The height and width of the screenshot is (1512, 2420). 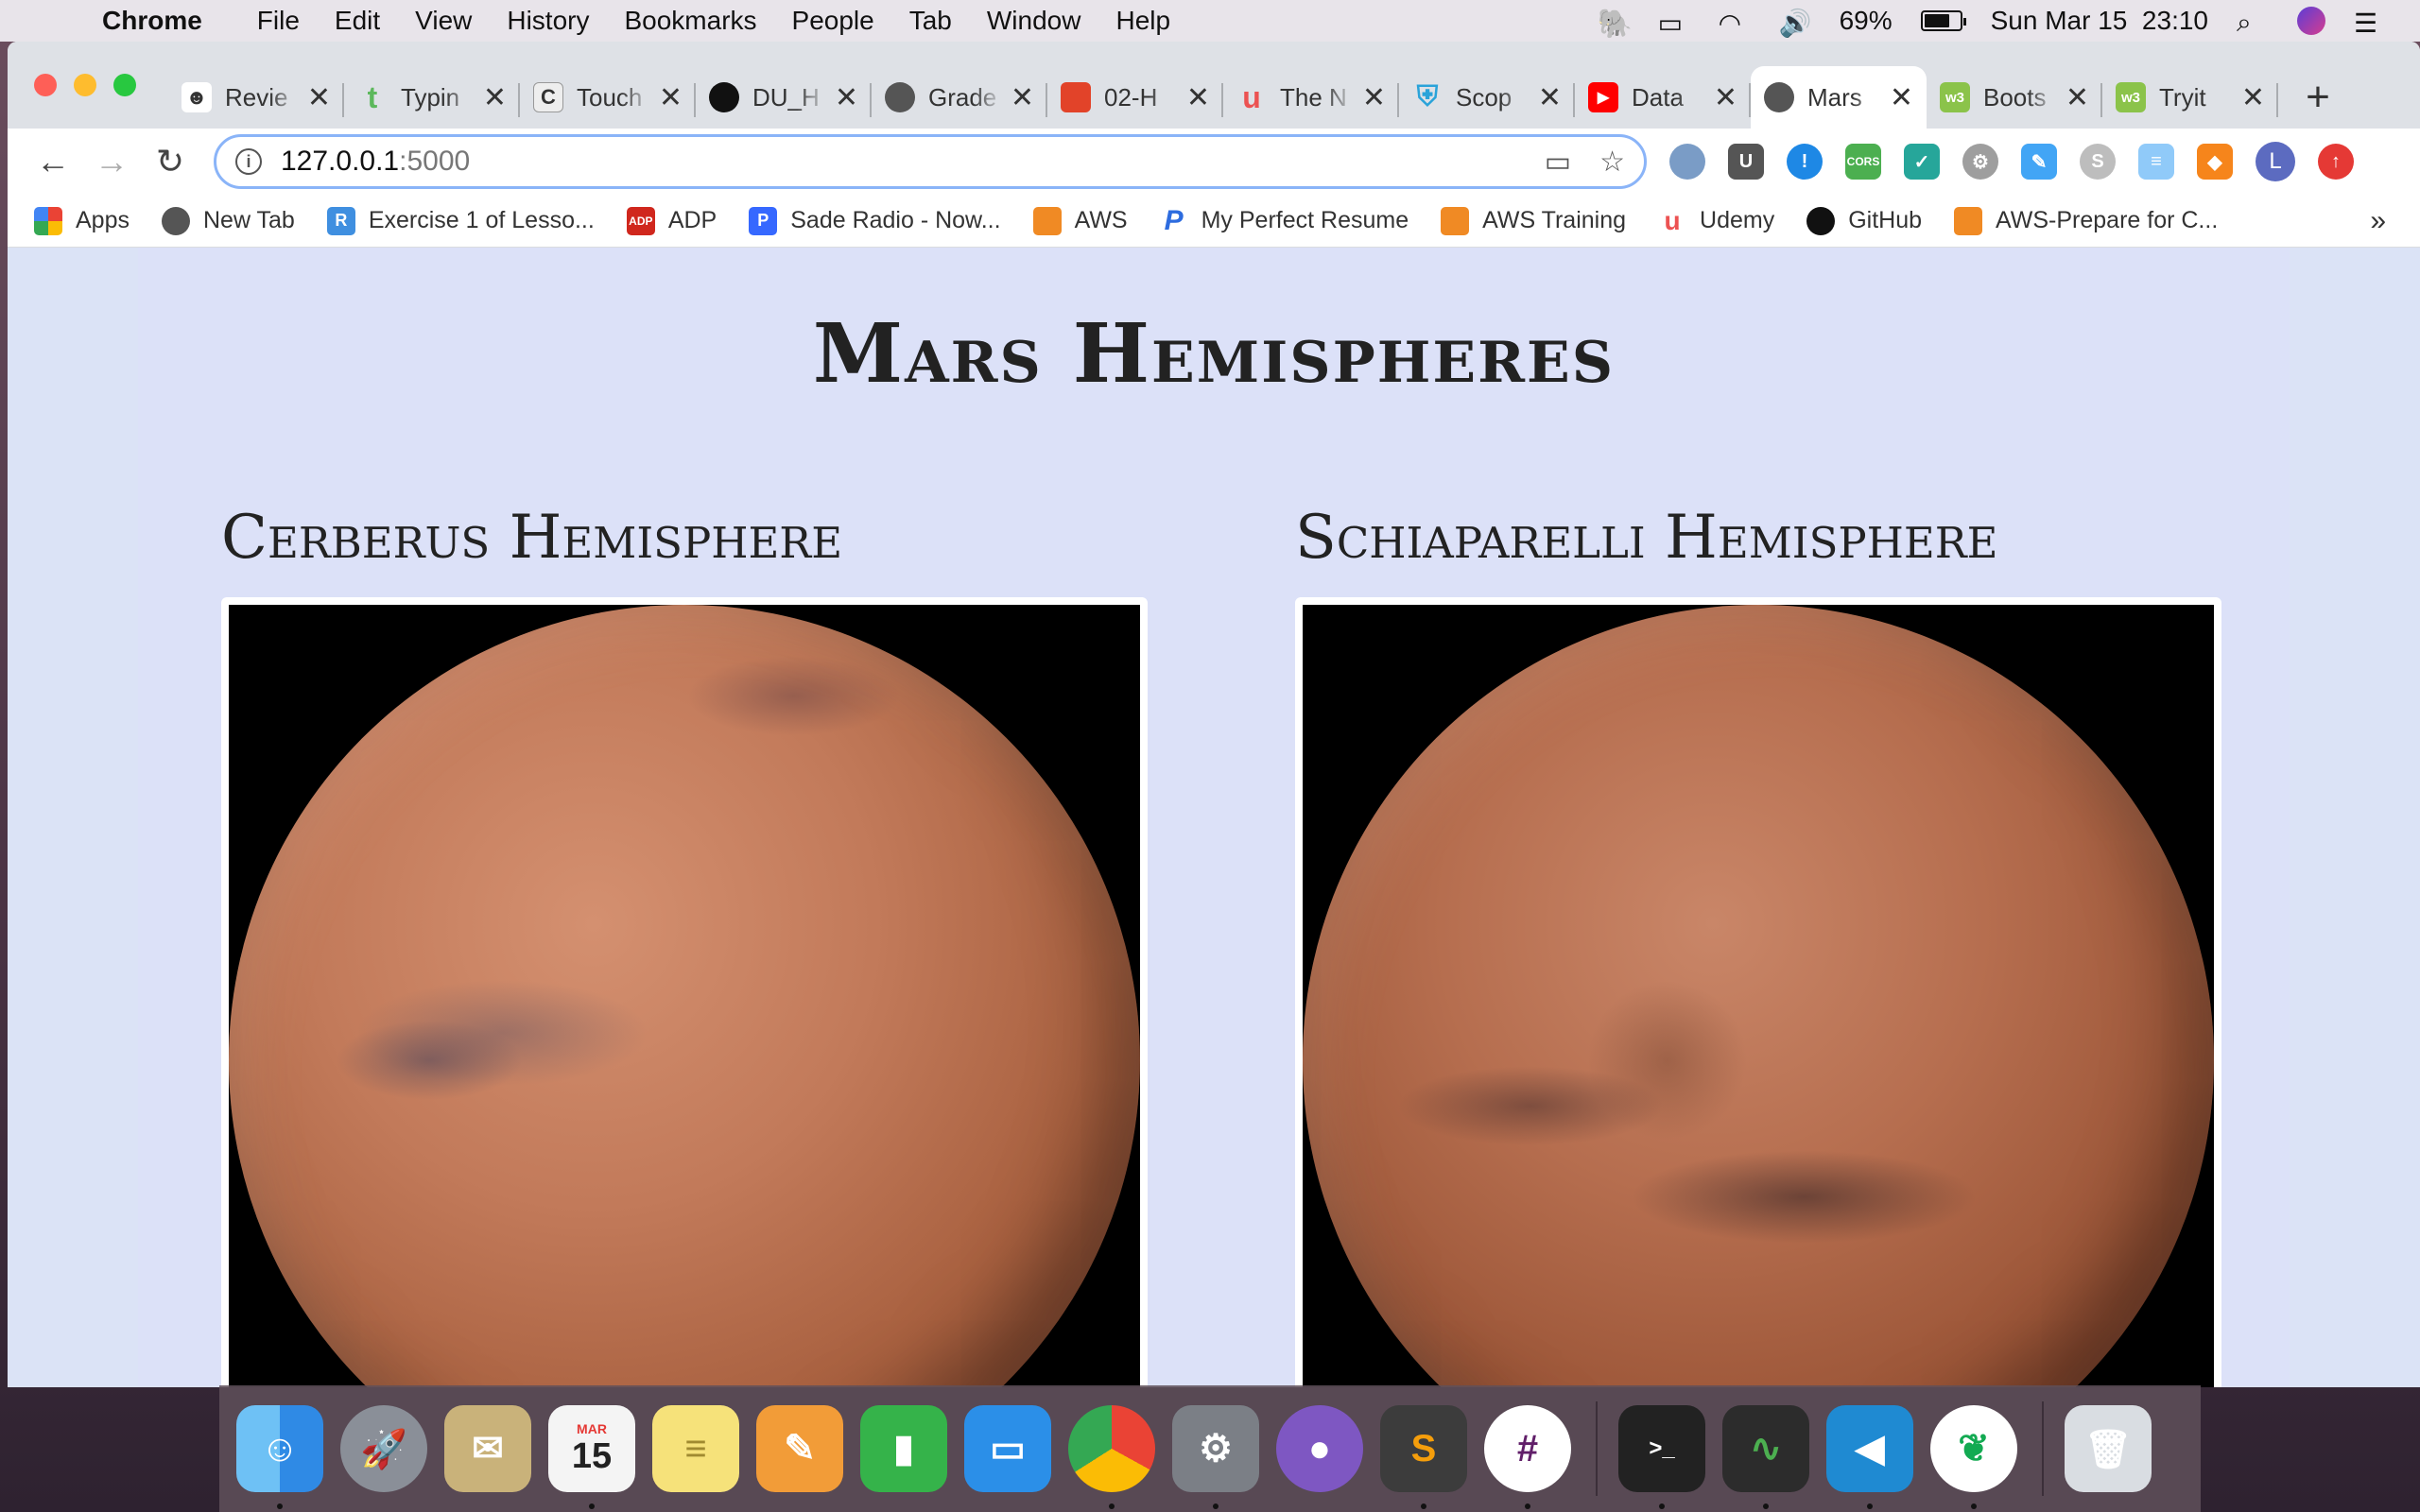 I want to click on new-tab-plus-icon: +, so click(x=2318, y=97).